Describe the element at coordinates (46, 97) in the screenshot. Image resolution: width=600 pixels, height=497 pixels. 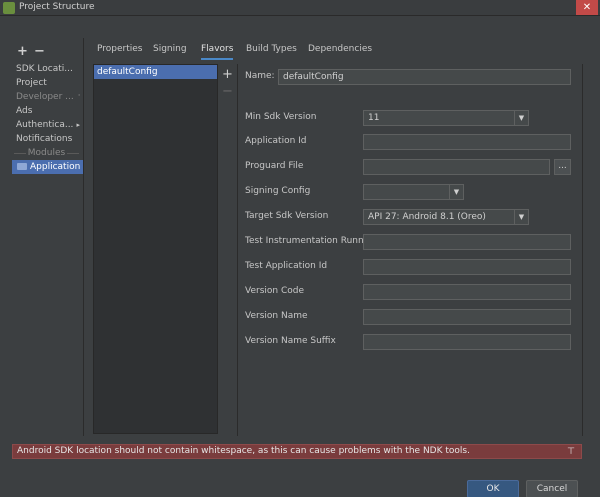
I see `sidebar-item-developer-services: Developer ... '` at that location.